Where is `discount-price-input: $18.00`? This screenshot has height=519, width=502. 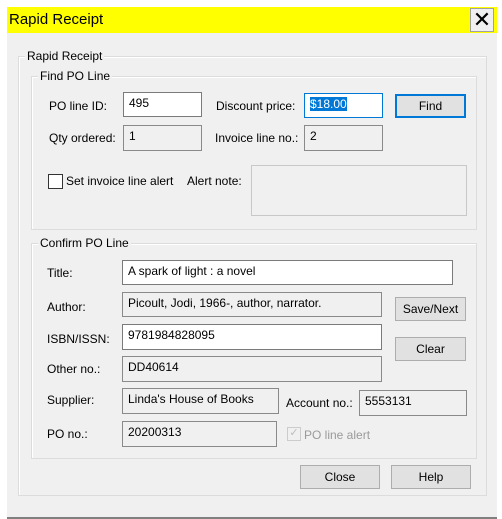
discount-price-input: $18.00 is located at coordinates (343, 105).